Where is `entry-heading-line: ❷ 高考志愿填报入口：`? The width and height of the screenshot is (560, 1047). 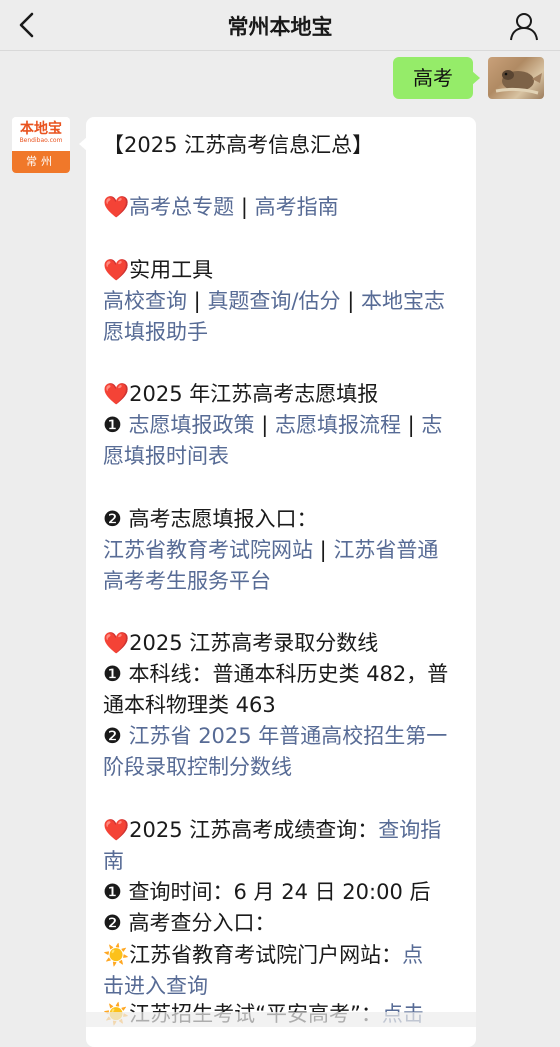
entry-heading-line: ❷ 高考志愿填报入口： is located at coordinates (283, 519).